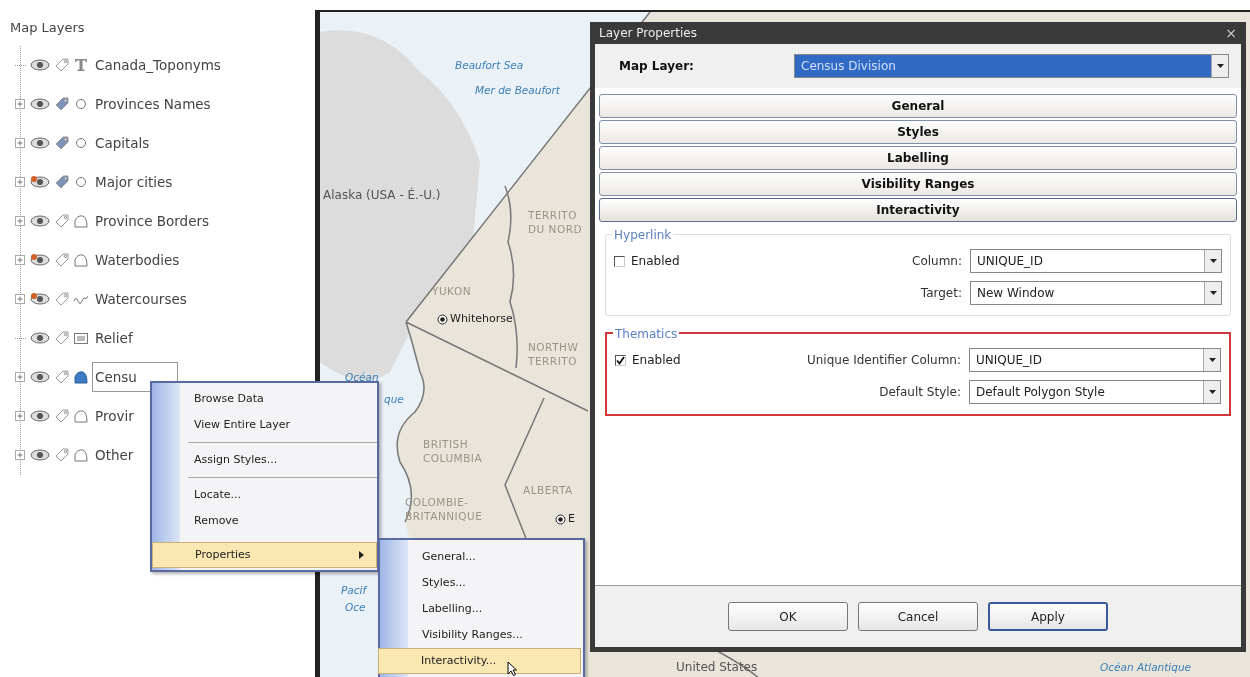 This screenshot has width=1250, height=677. Describe the element at coordinates (918, 616) in the screenshot. I see `dialog-button: Cancel` at that location.